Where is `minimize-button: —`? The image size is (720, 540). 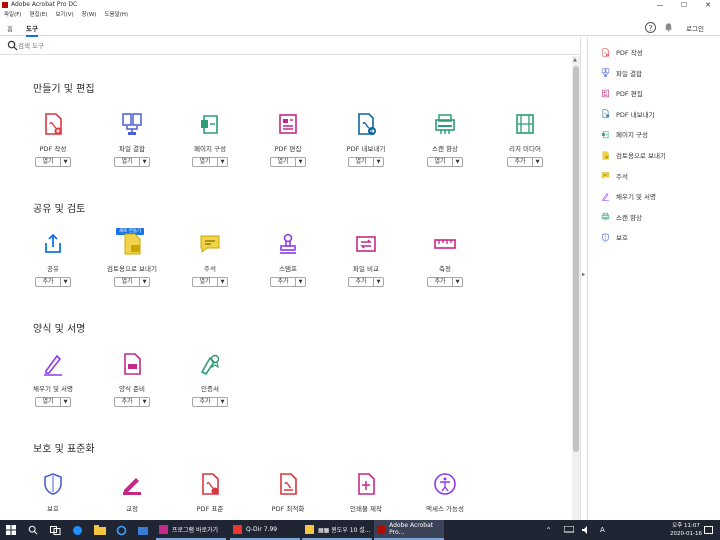
minimize-button: — is located at coordinates (660, 5).